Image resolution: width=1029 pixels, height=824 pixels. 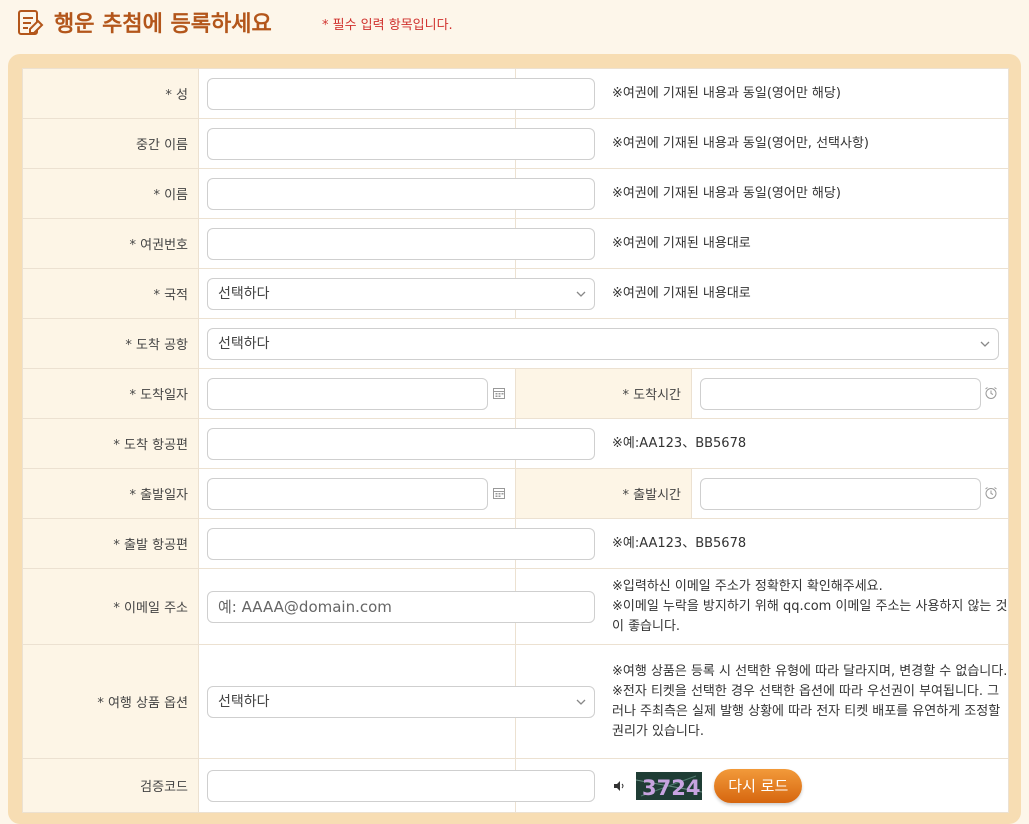 What do you see at coordinates (401, 785) in the screenshot?
I see `verification-input` at bounding box center [401, 785].